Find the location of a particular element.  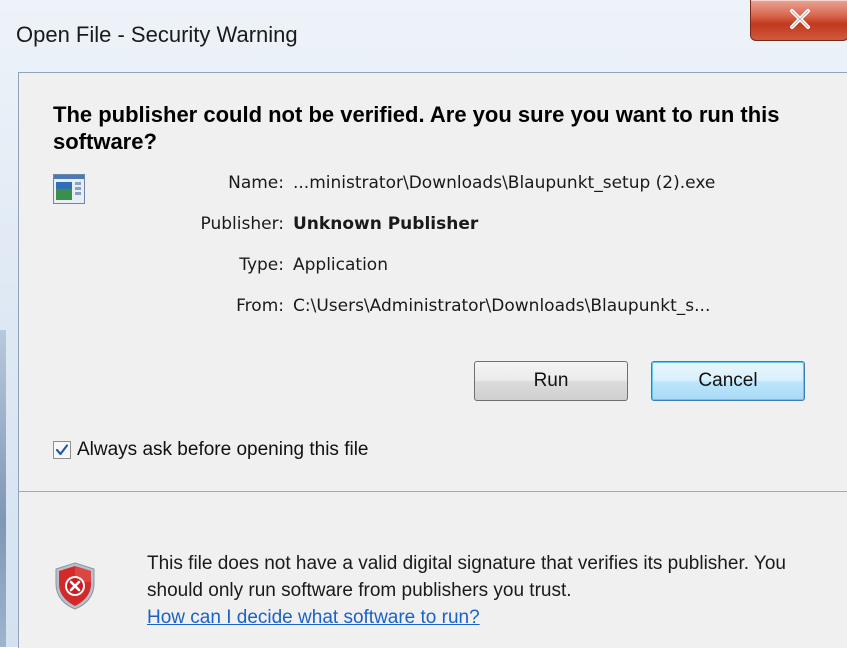

always-ask-row: Always ask before opening this file is located at coordinates (211, 450).